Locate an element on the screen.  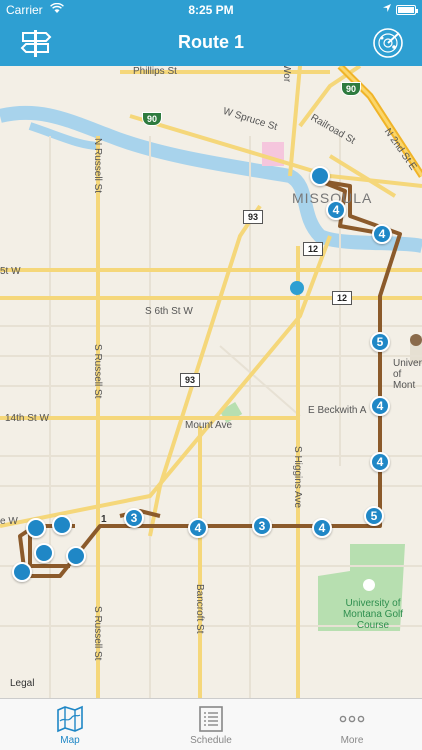
location-arrow-icon is located at coordinates (387, 9).